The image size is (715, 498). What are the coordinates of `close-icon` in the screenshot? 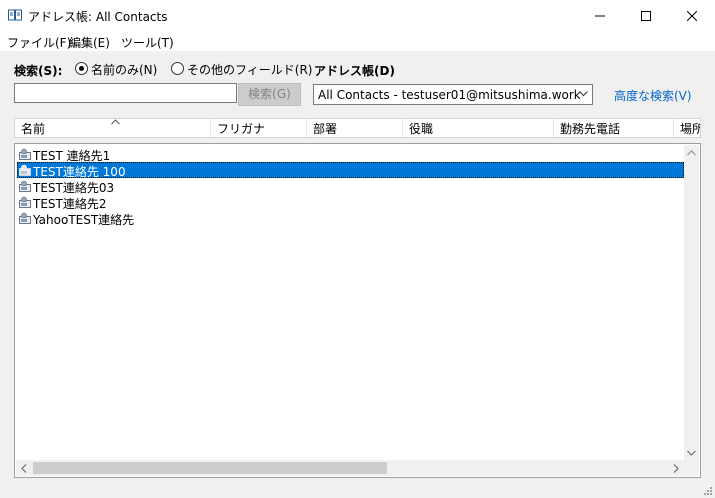 It's located at (692, 16).